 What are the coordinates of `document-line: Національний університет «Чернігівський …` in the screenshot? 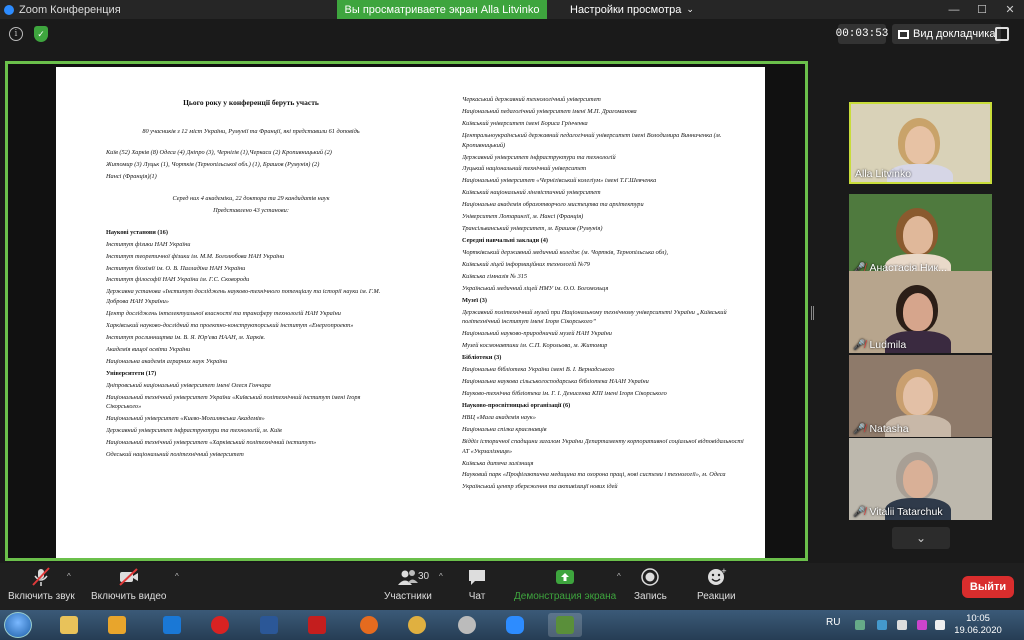 It's located at (559, 181).